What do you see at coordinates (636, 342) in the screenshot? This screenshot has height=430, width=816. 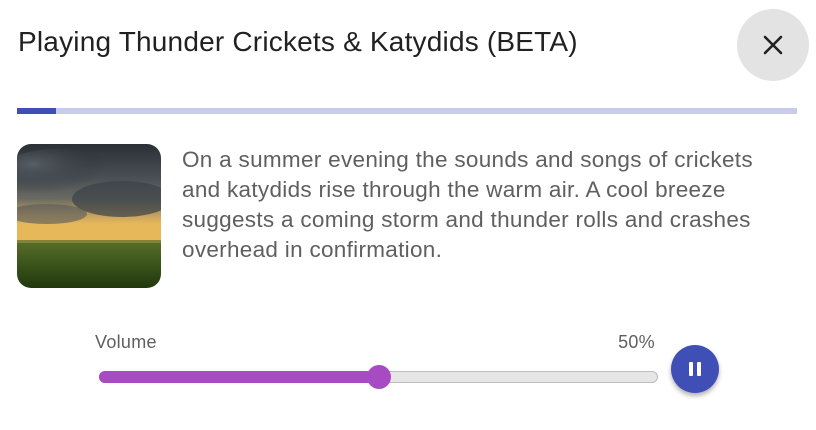 I see `volume-value: 50%` at bounding box center [636, 342].